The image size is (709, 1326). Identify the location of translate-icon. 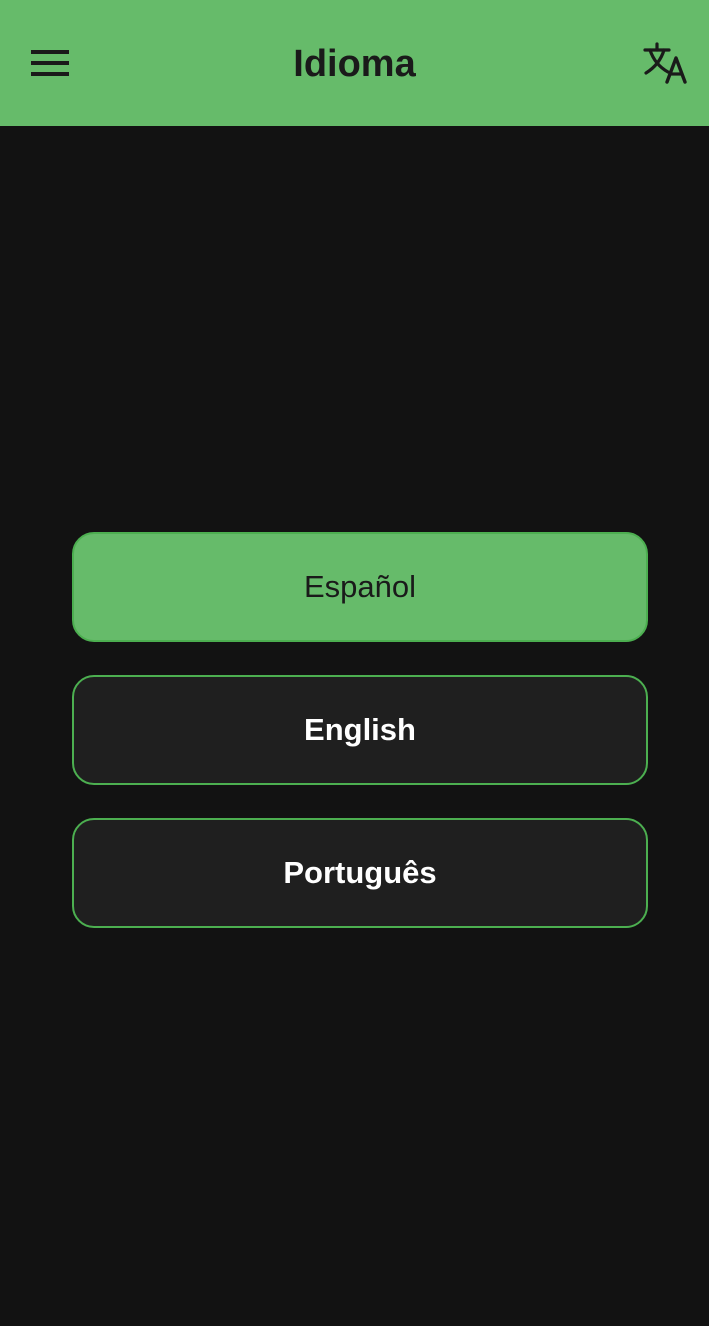
(665, 63).